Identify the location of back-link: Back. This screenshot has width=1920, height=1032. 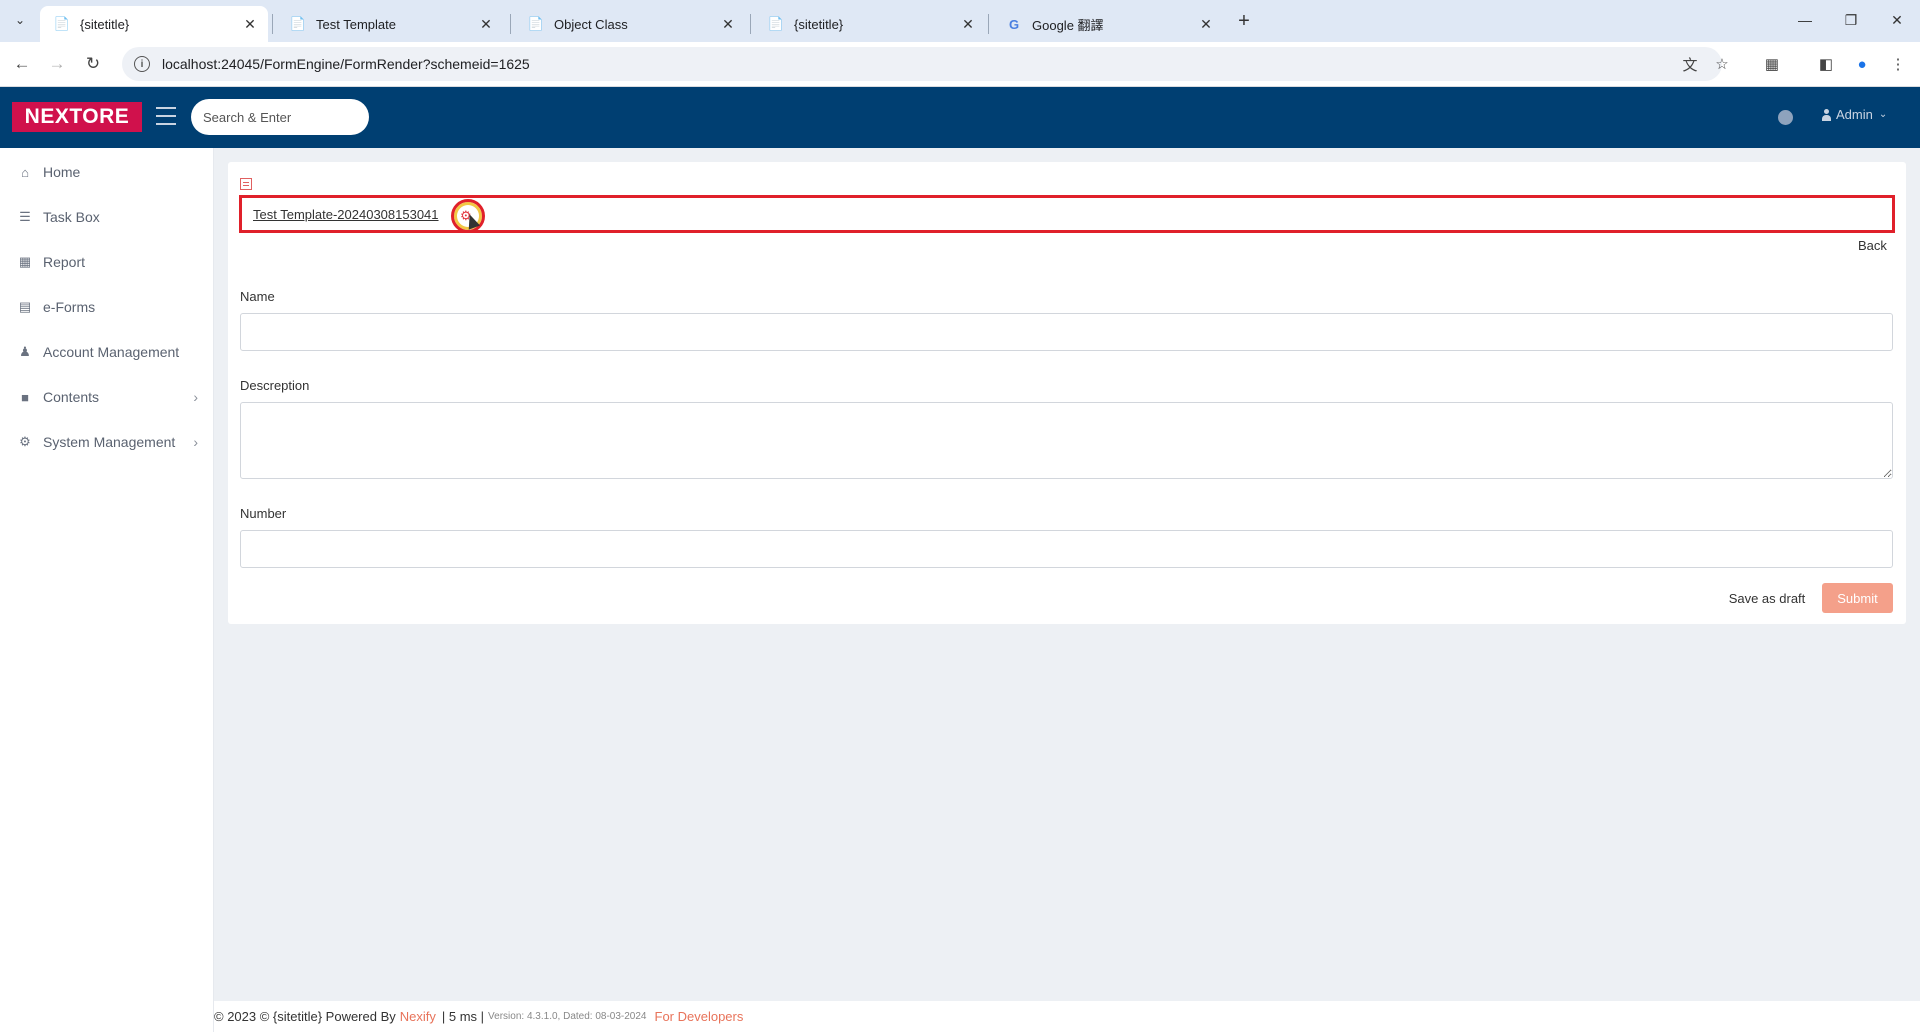
(1872, 245).